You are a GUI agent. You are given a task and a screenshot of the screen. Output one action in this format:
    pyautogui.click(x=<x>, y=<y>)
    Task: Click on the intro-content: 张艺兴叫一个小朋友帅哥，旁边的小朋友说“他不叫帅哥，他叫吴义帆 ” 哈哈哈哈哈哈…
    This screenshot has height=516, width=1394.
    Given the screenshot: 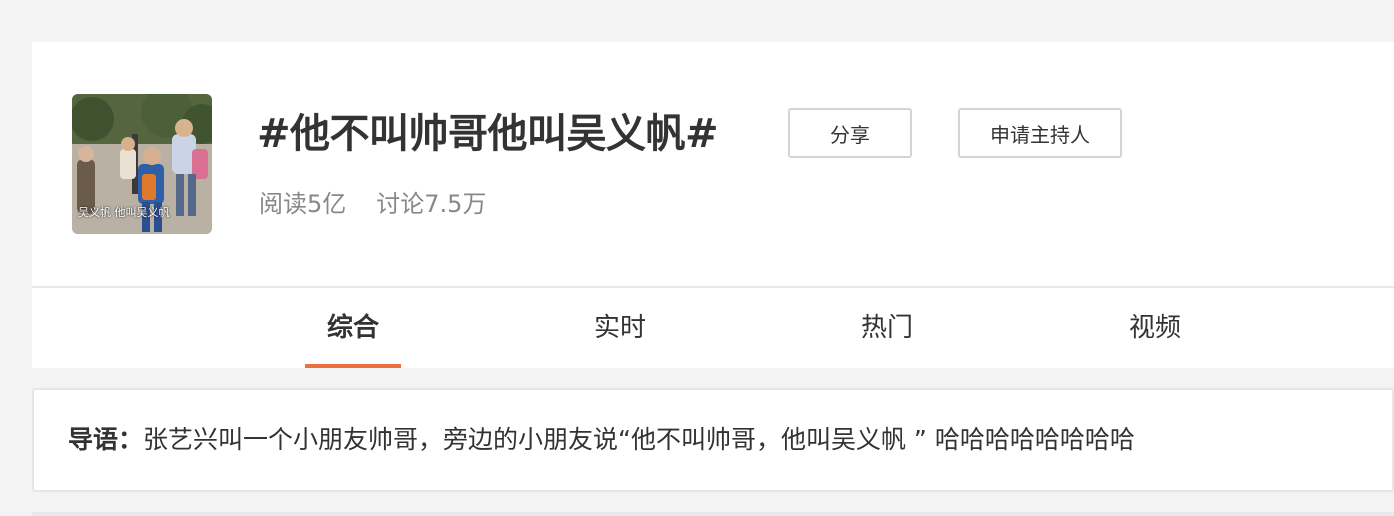 What is the action you would take?
    pyautogui.click(x=639, y=439)
    